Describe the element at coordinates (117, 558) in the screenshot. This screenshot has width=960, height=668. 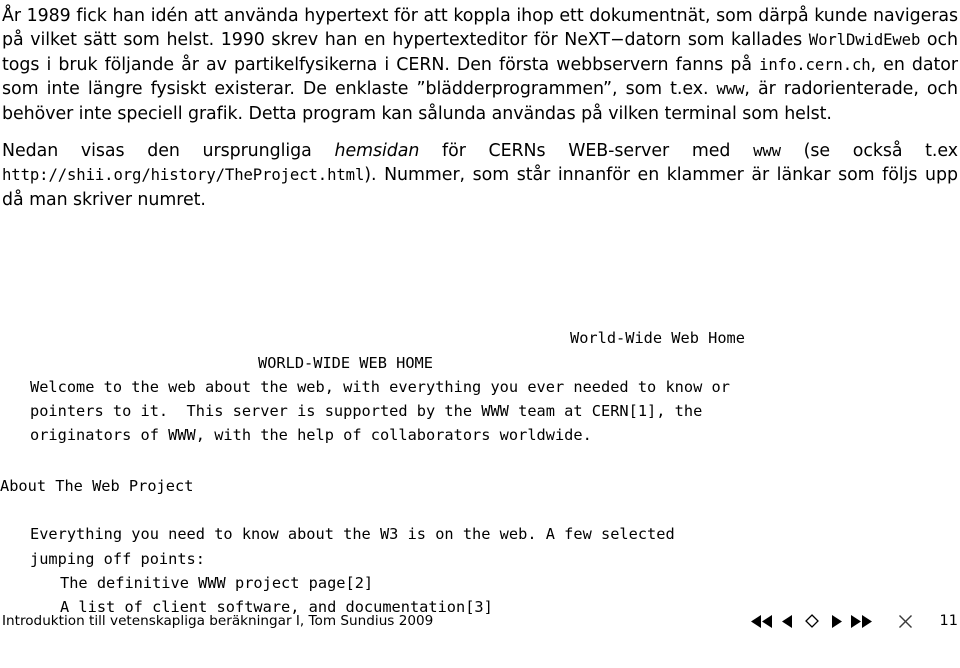
I see `verbatim-line: jumping off points:` at that location.